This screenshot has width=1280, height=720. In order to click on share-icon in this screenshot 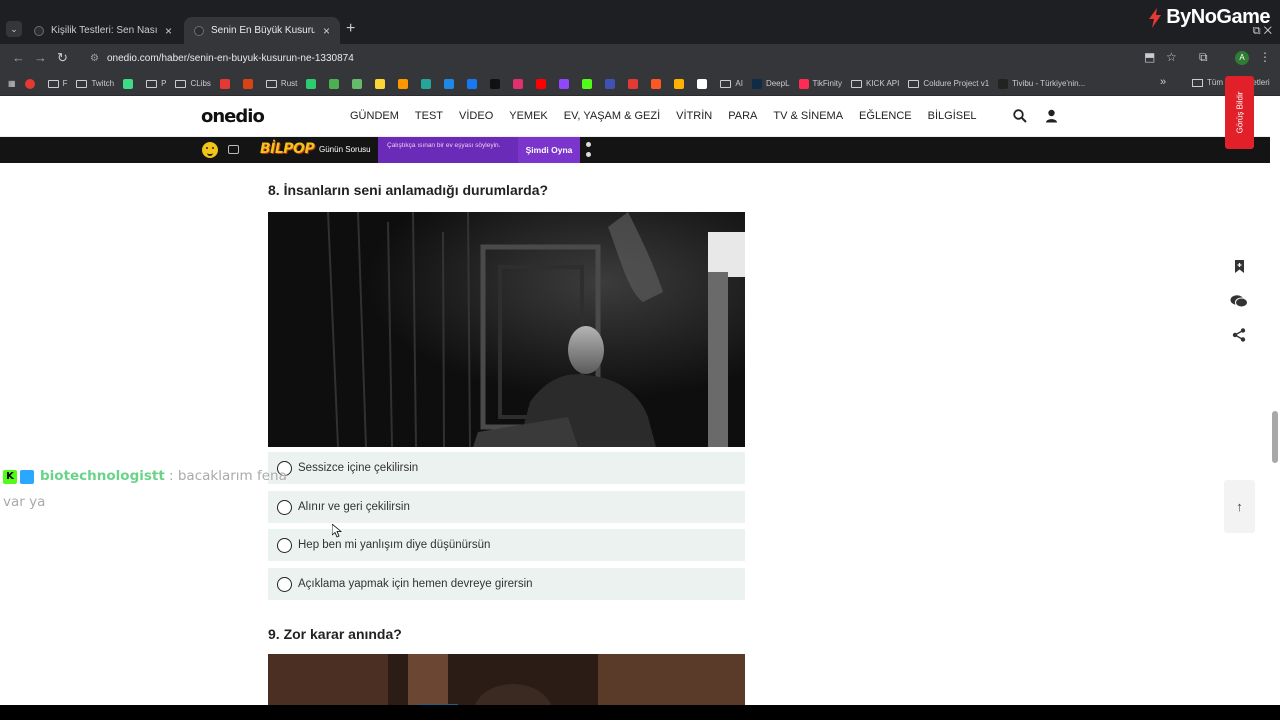, I will do `click(1239, 335)`.